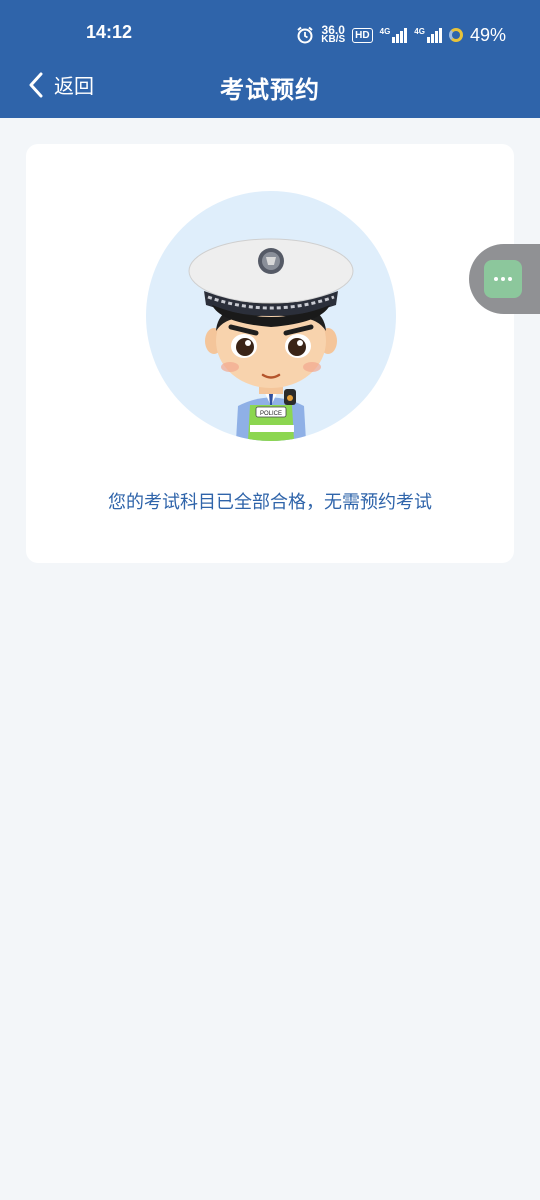 The image size is (540, 1200). Describe the element at coordinates (270, 59) in the screenshot. I see `app-header: 14:12 36.0 KB/S HD 4G 4G 49% 返回 考试预约` at that location.